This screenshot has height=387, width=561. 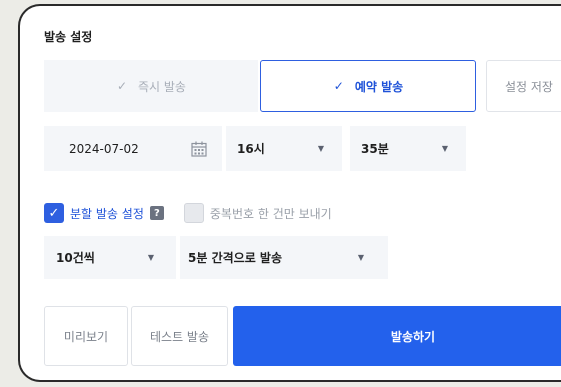 I want to click on split-interval-value: 5분 간격으로 발송, so click(x=235, y=258).